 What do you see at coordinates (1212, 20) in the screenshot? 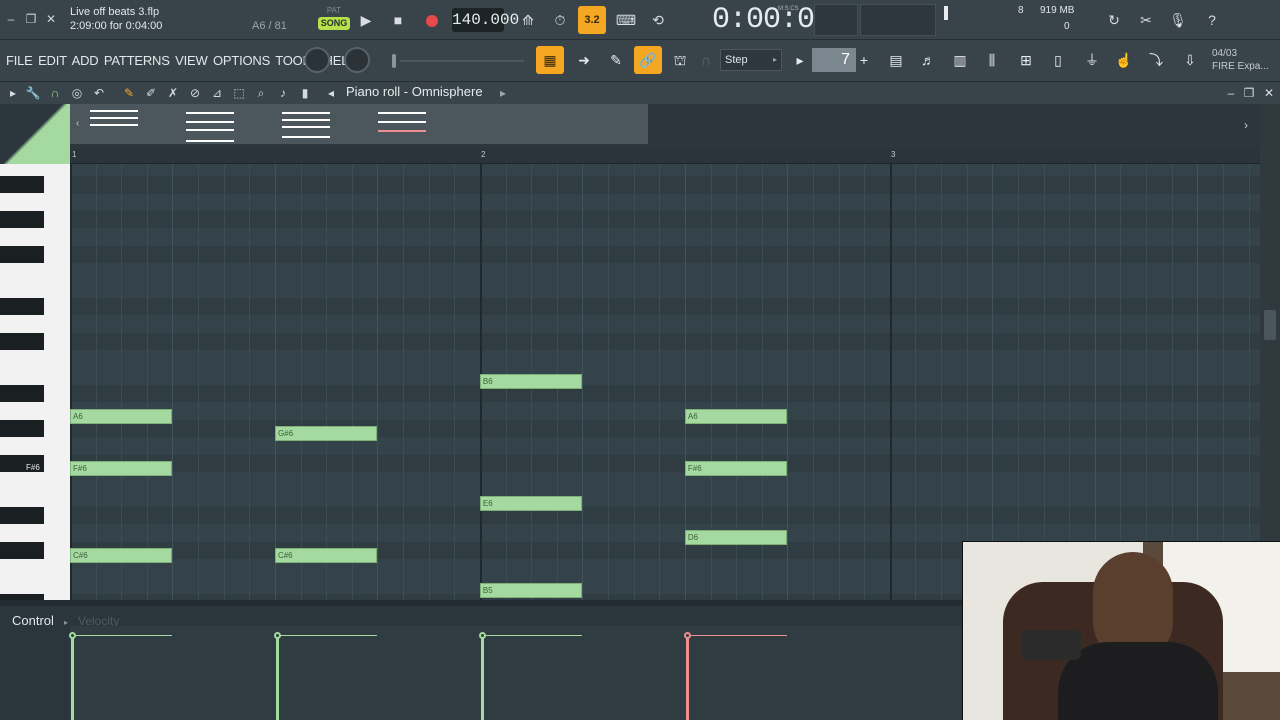
I see `help-icon: ?` at bounding box center [1212, 20].